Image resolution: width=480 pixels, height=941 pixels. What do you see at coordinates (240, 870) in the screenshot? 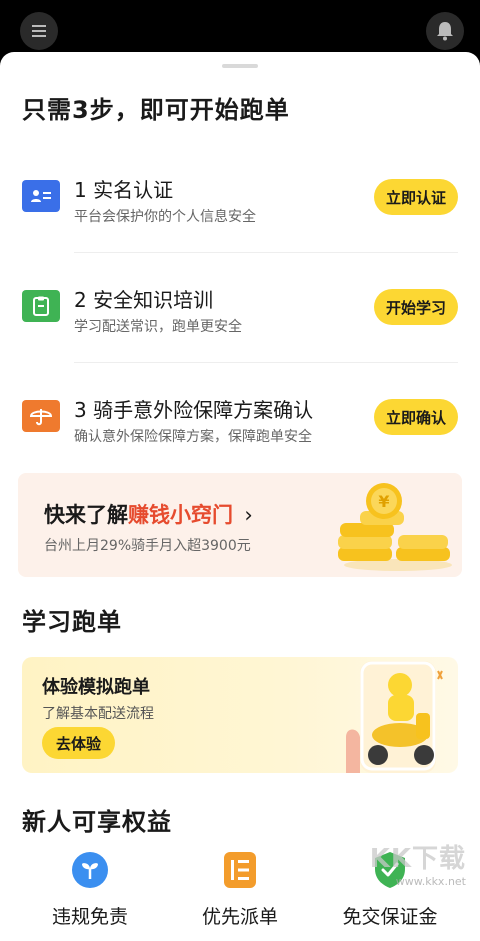
I see `list-icon` at bounding box center [240, 870].